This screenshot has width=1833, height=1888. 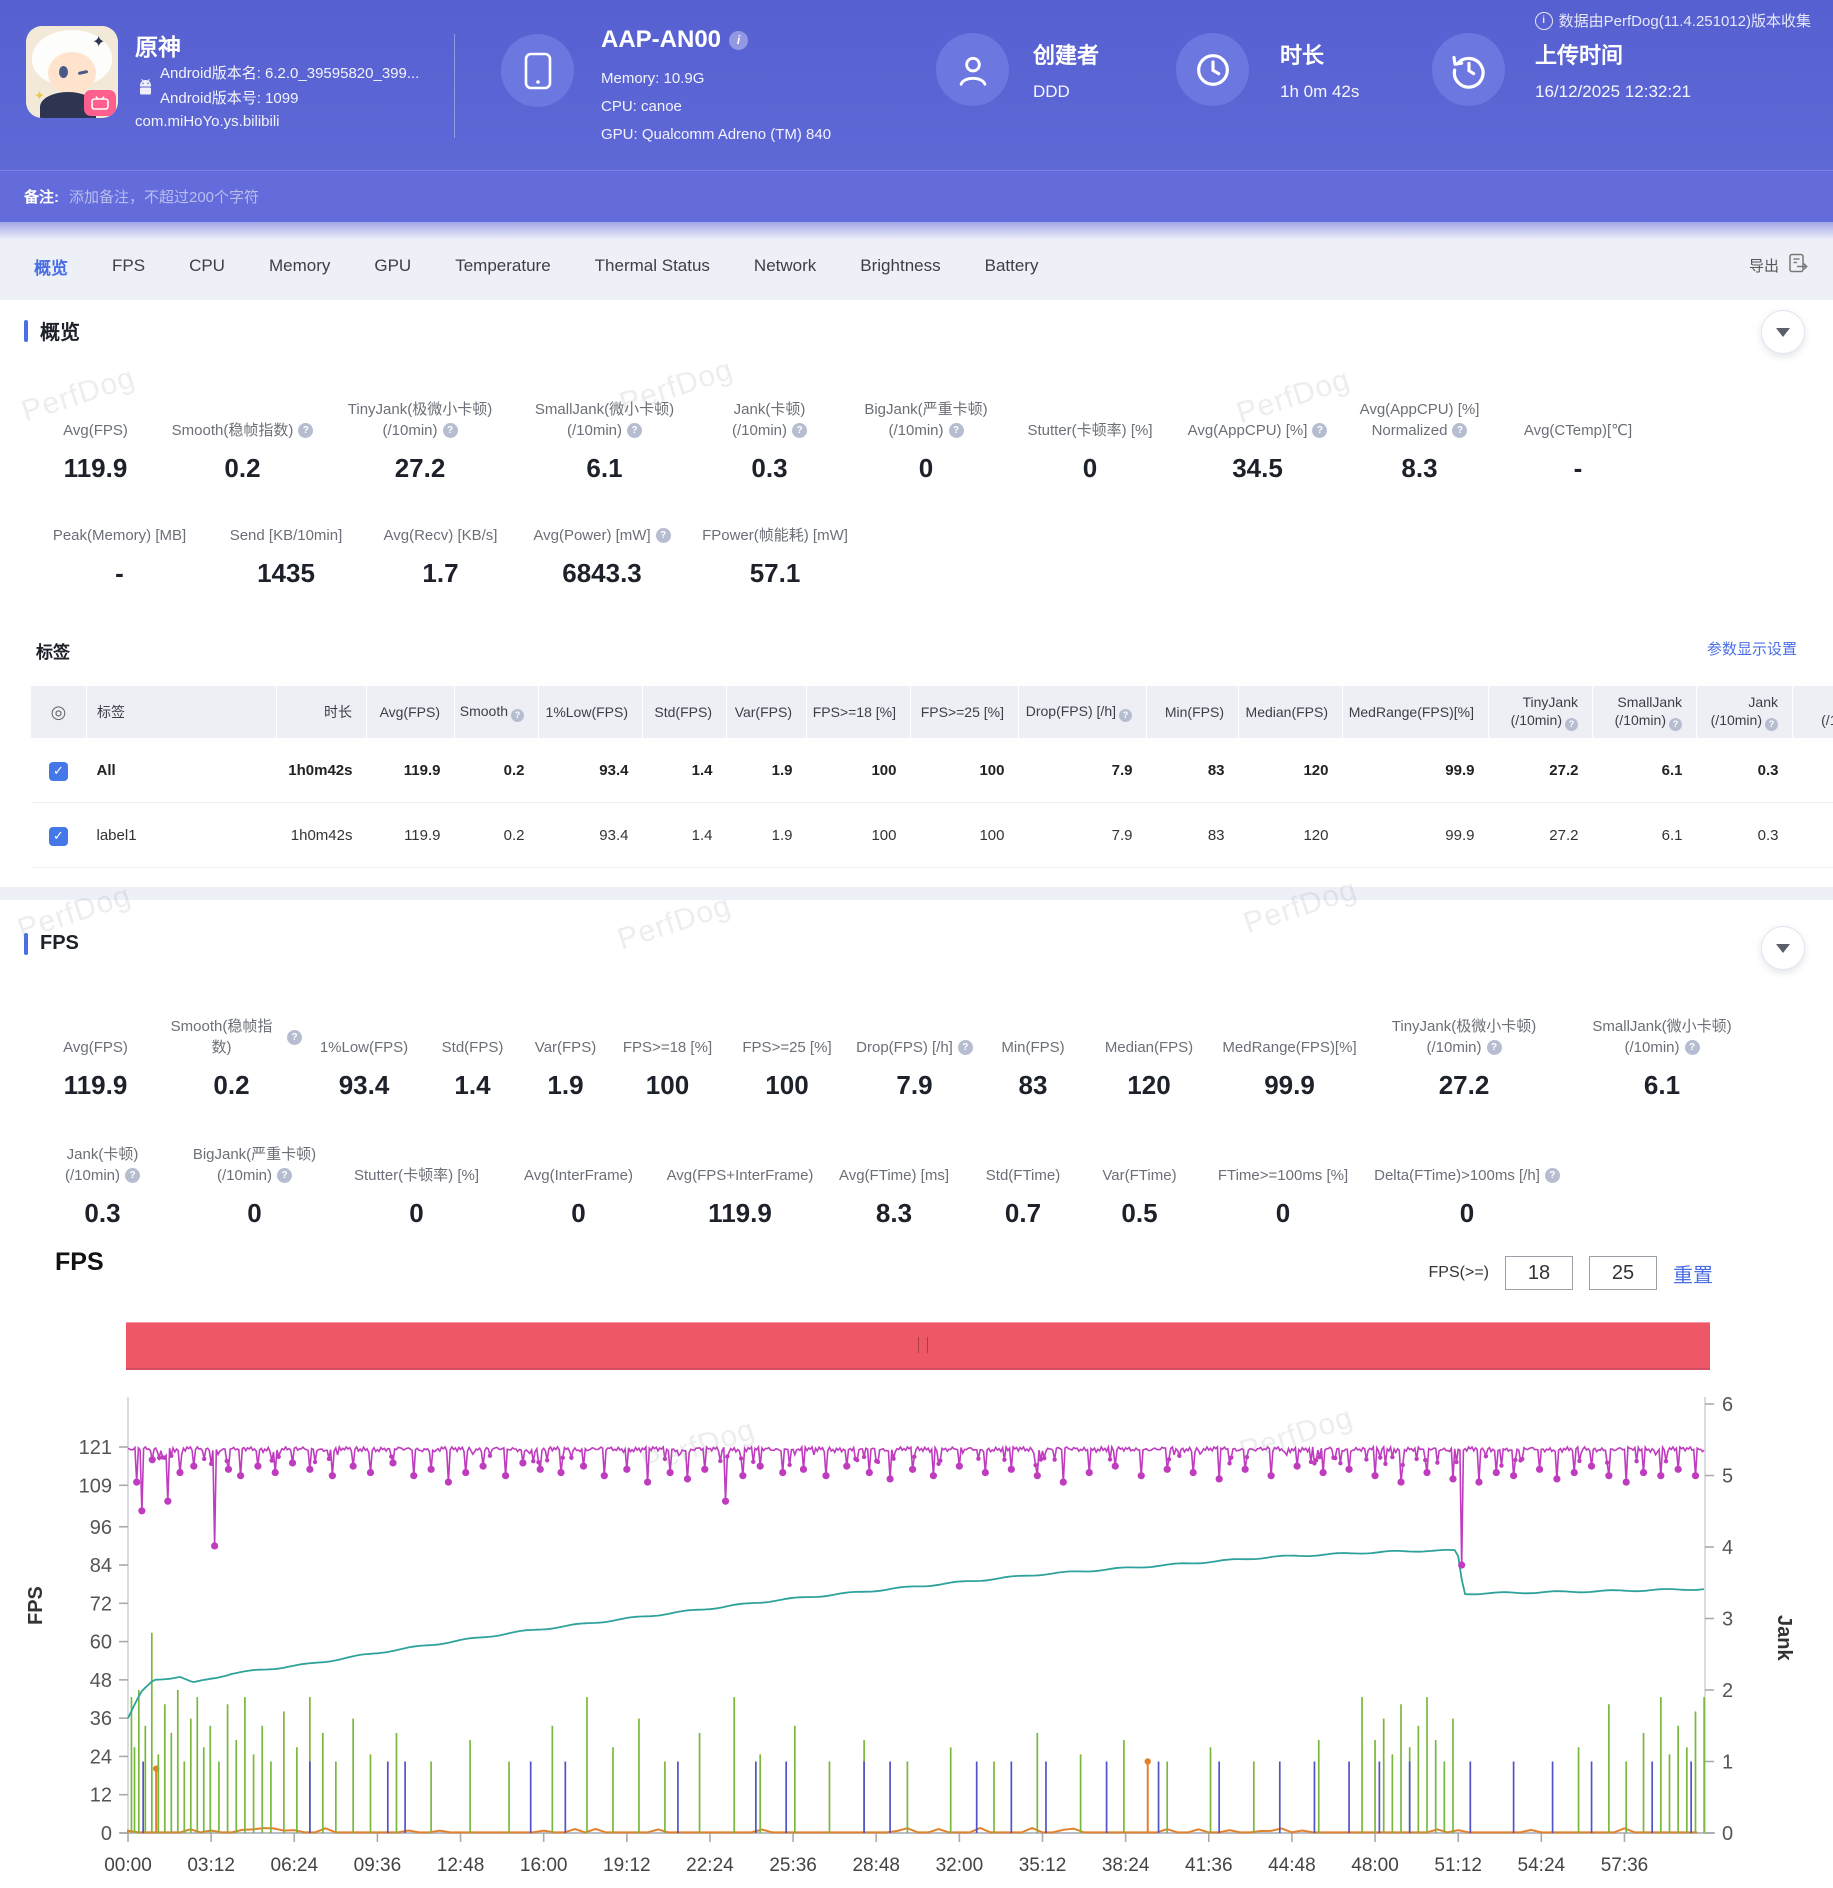 I want to click on tab-item-7: Network, so click(x=785, y=266).